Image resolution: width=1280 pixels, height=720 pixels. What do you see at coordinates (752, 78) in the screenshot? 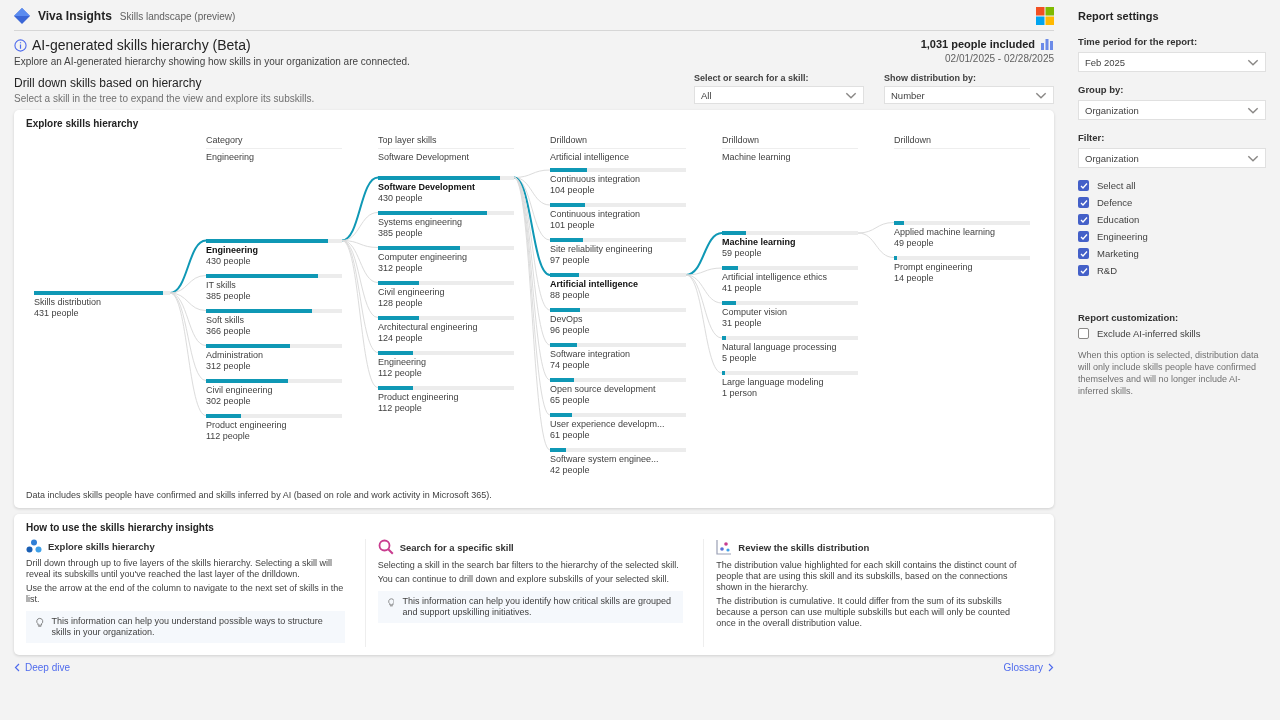
I see `dropdown-label: Select or search for a skill:` at bounding box center [752, 78].